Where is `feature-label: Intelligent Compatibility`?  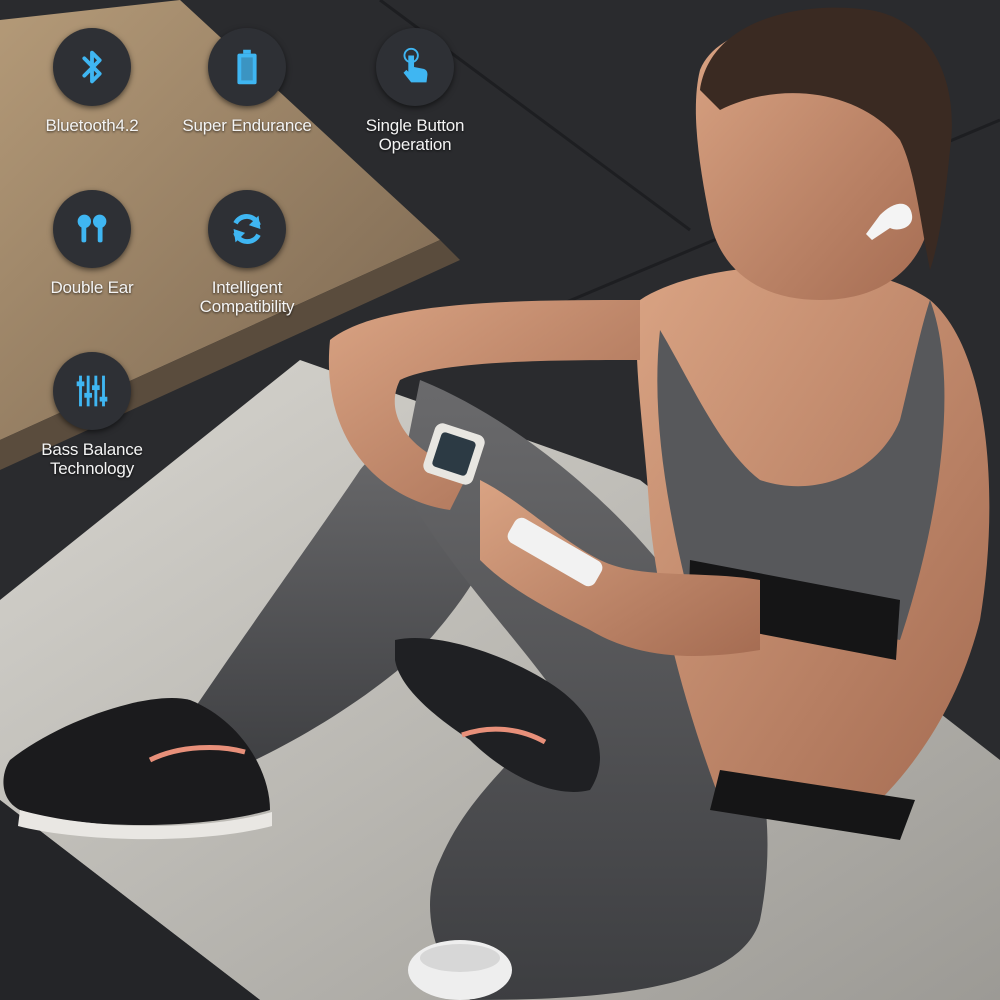
feature-label: Intelligent Compatibility is located at coordinates (247, 297).